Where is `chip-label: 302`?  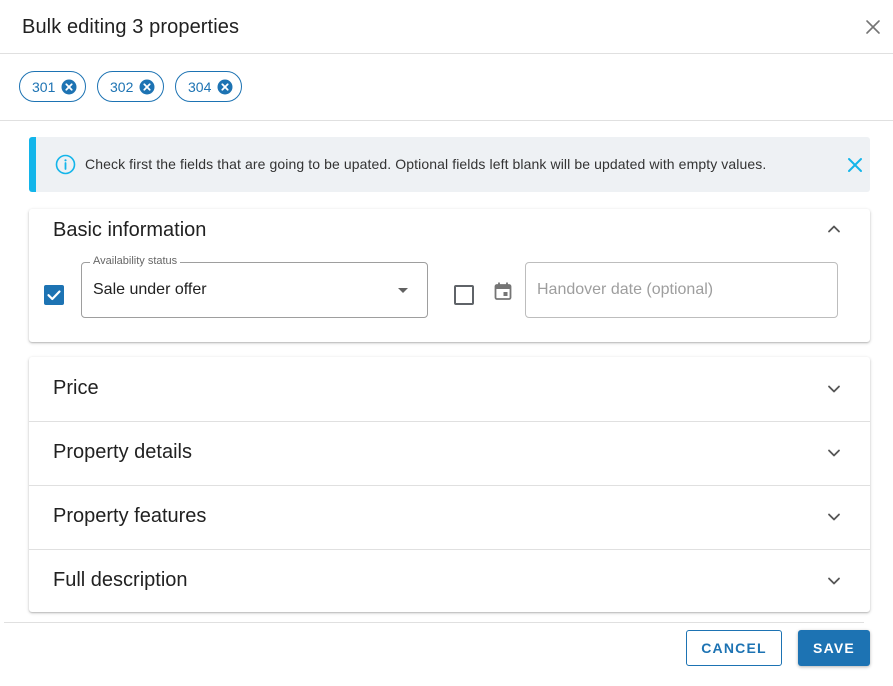
chip-label: 302 is located at coordinates (122, 86).